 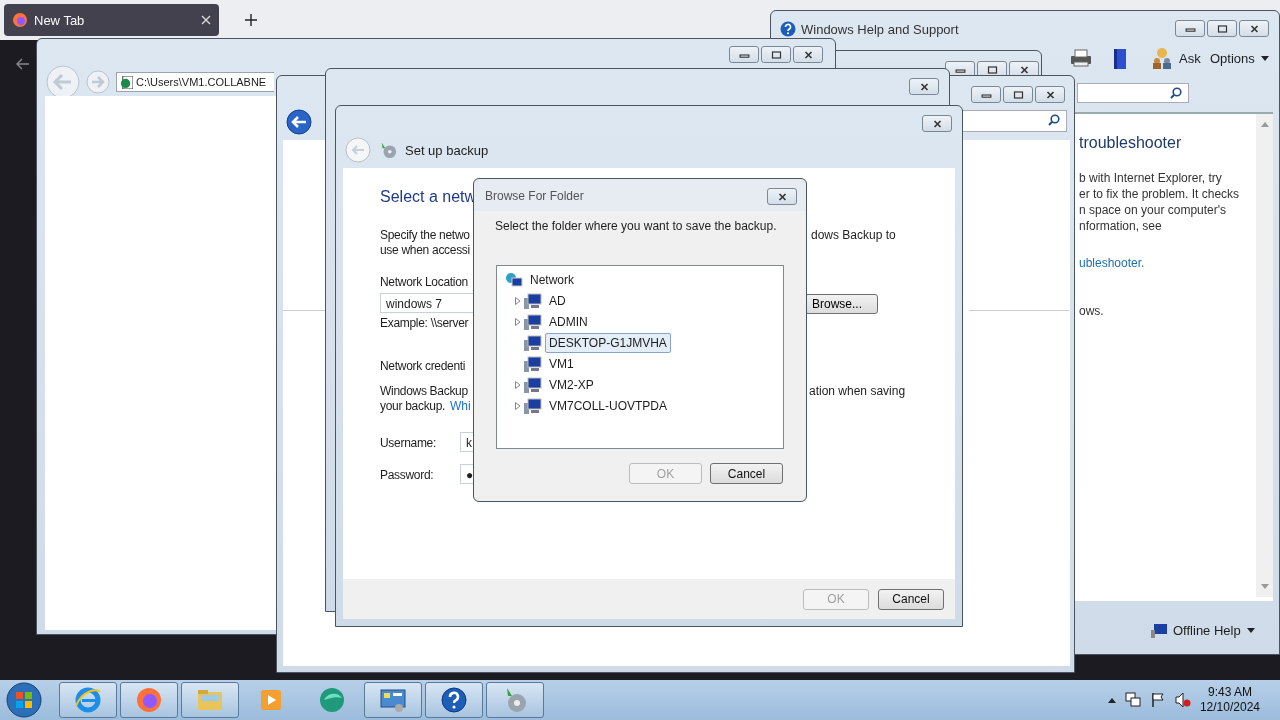 I want to click on book-icon, so click(x=1120, y=59).